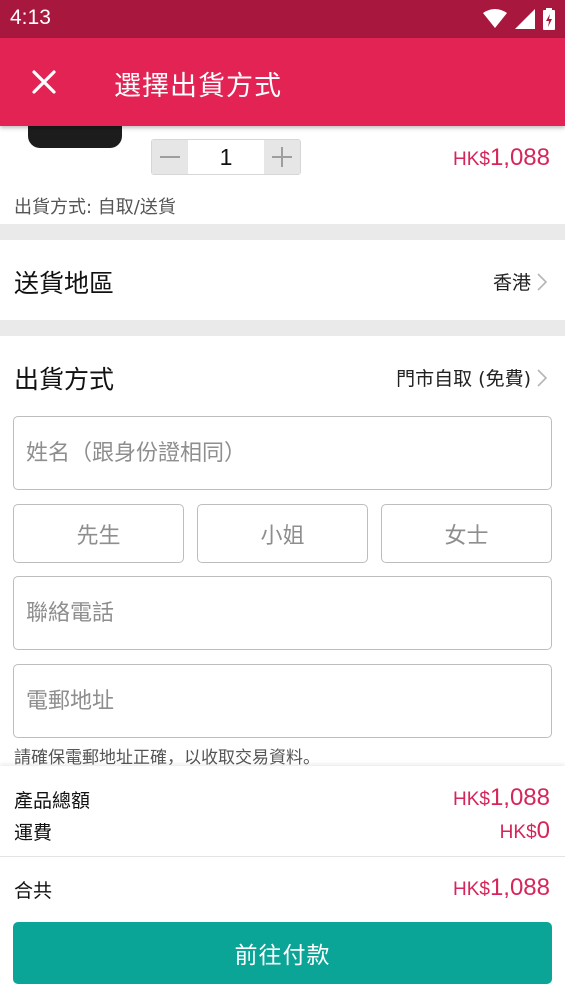 Image resolution: width=565 pixels, height=1004 pixels. Describe the element at coordinates (471, 799) in the screenshot. I see `subtotal-currency: HK$` at that location.